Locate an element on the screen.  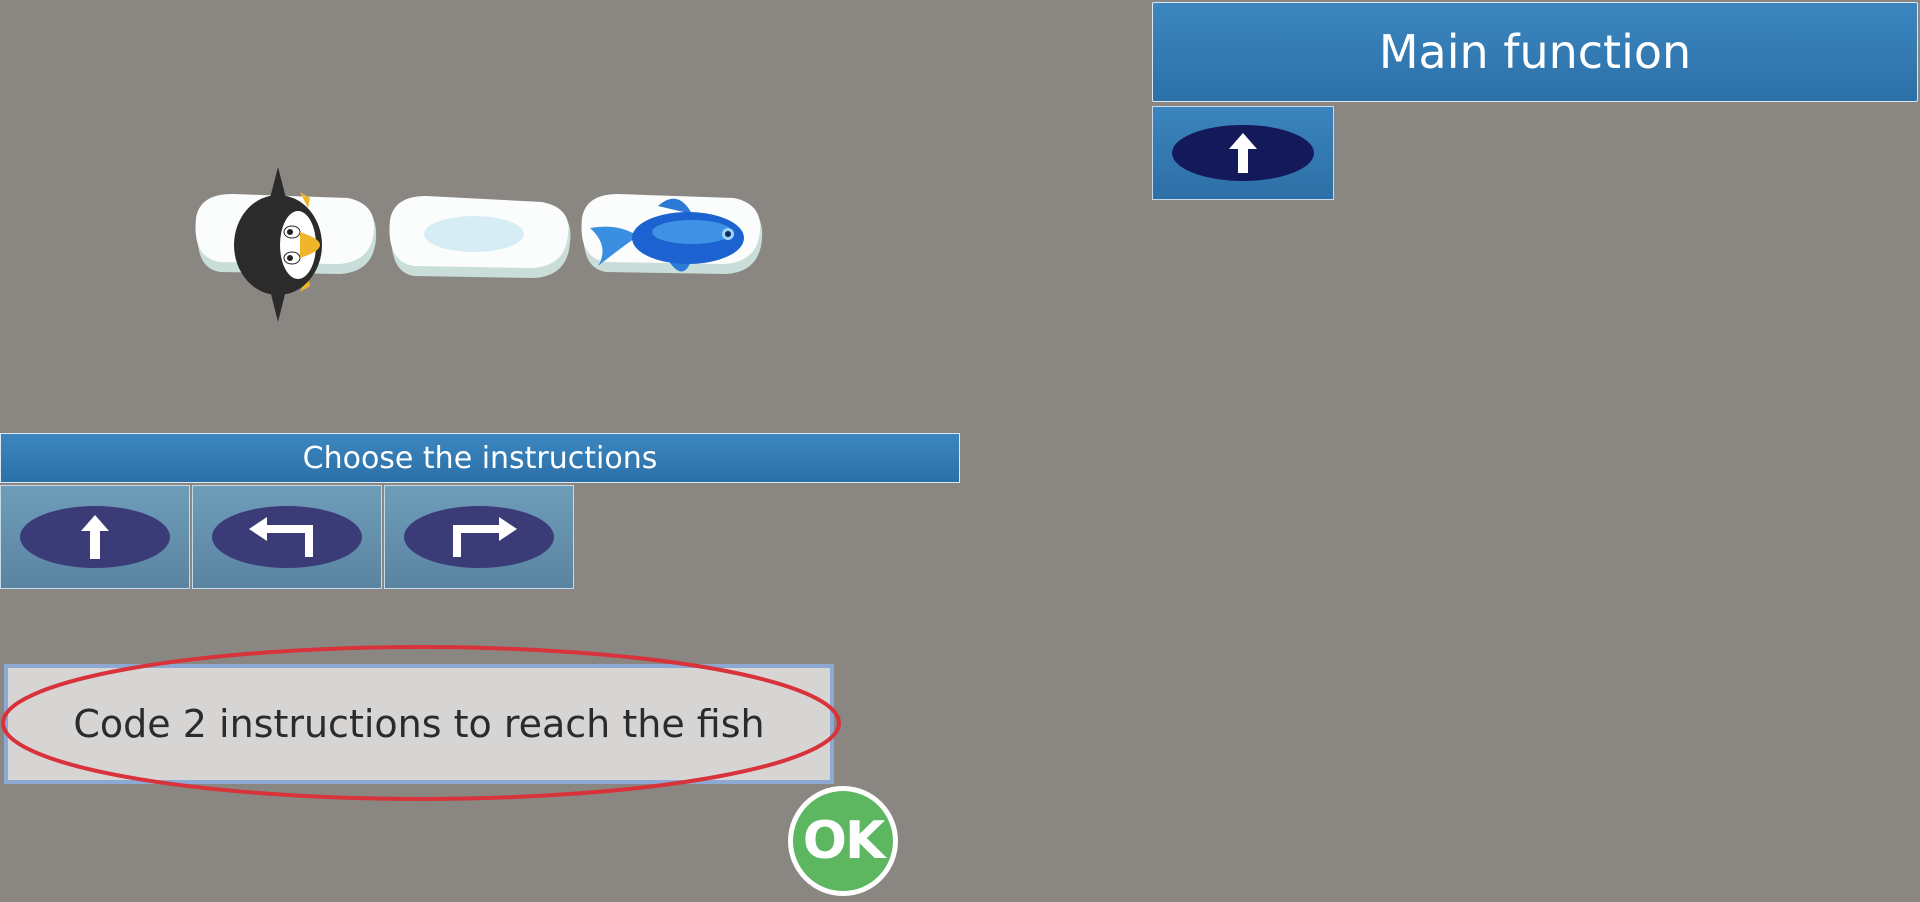
hint-text: Code 2 instructions to reach the fish is located at coordinates (419, 724).